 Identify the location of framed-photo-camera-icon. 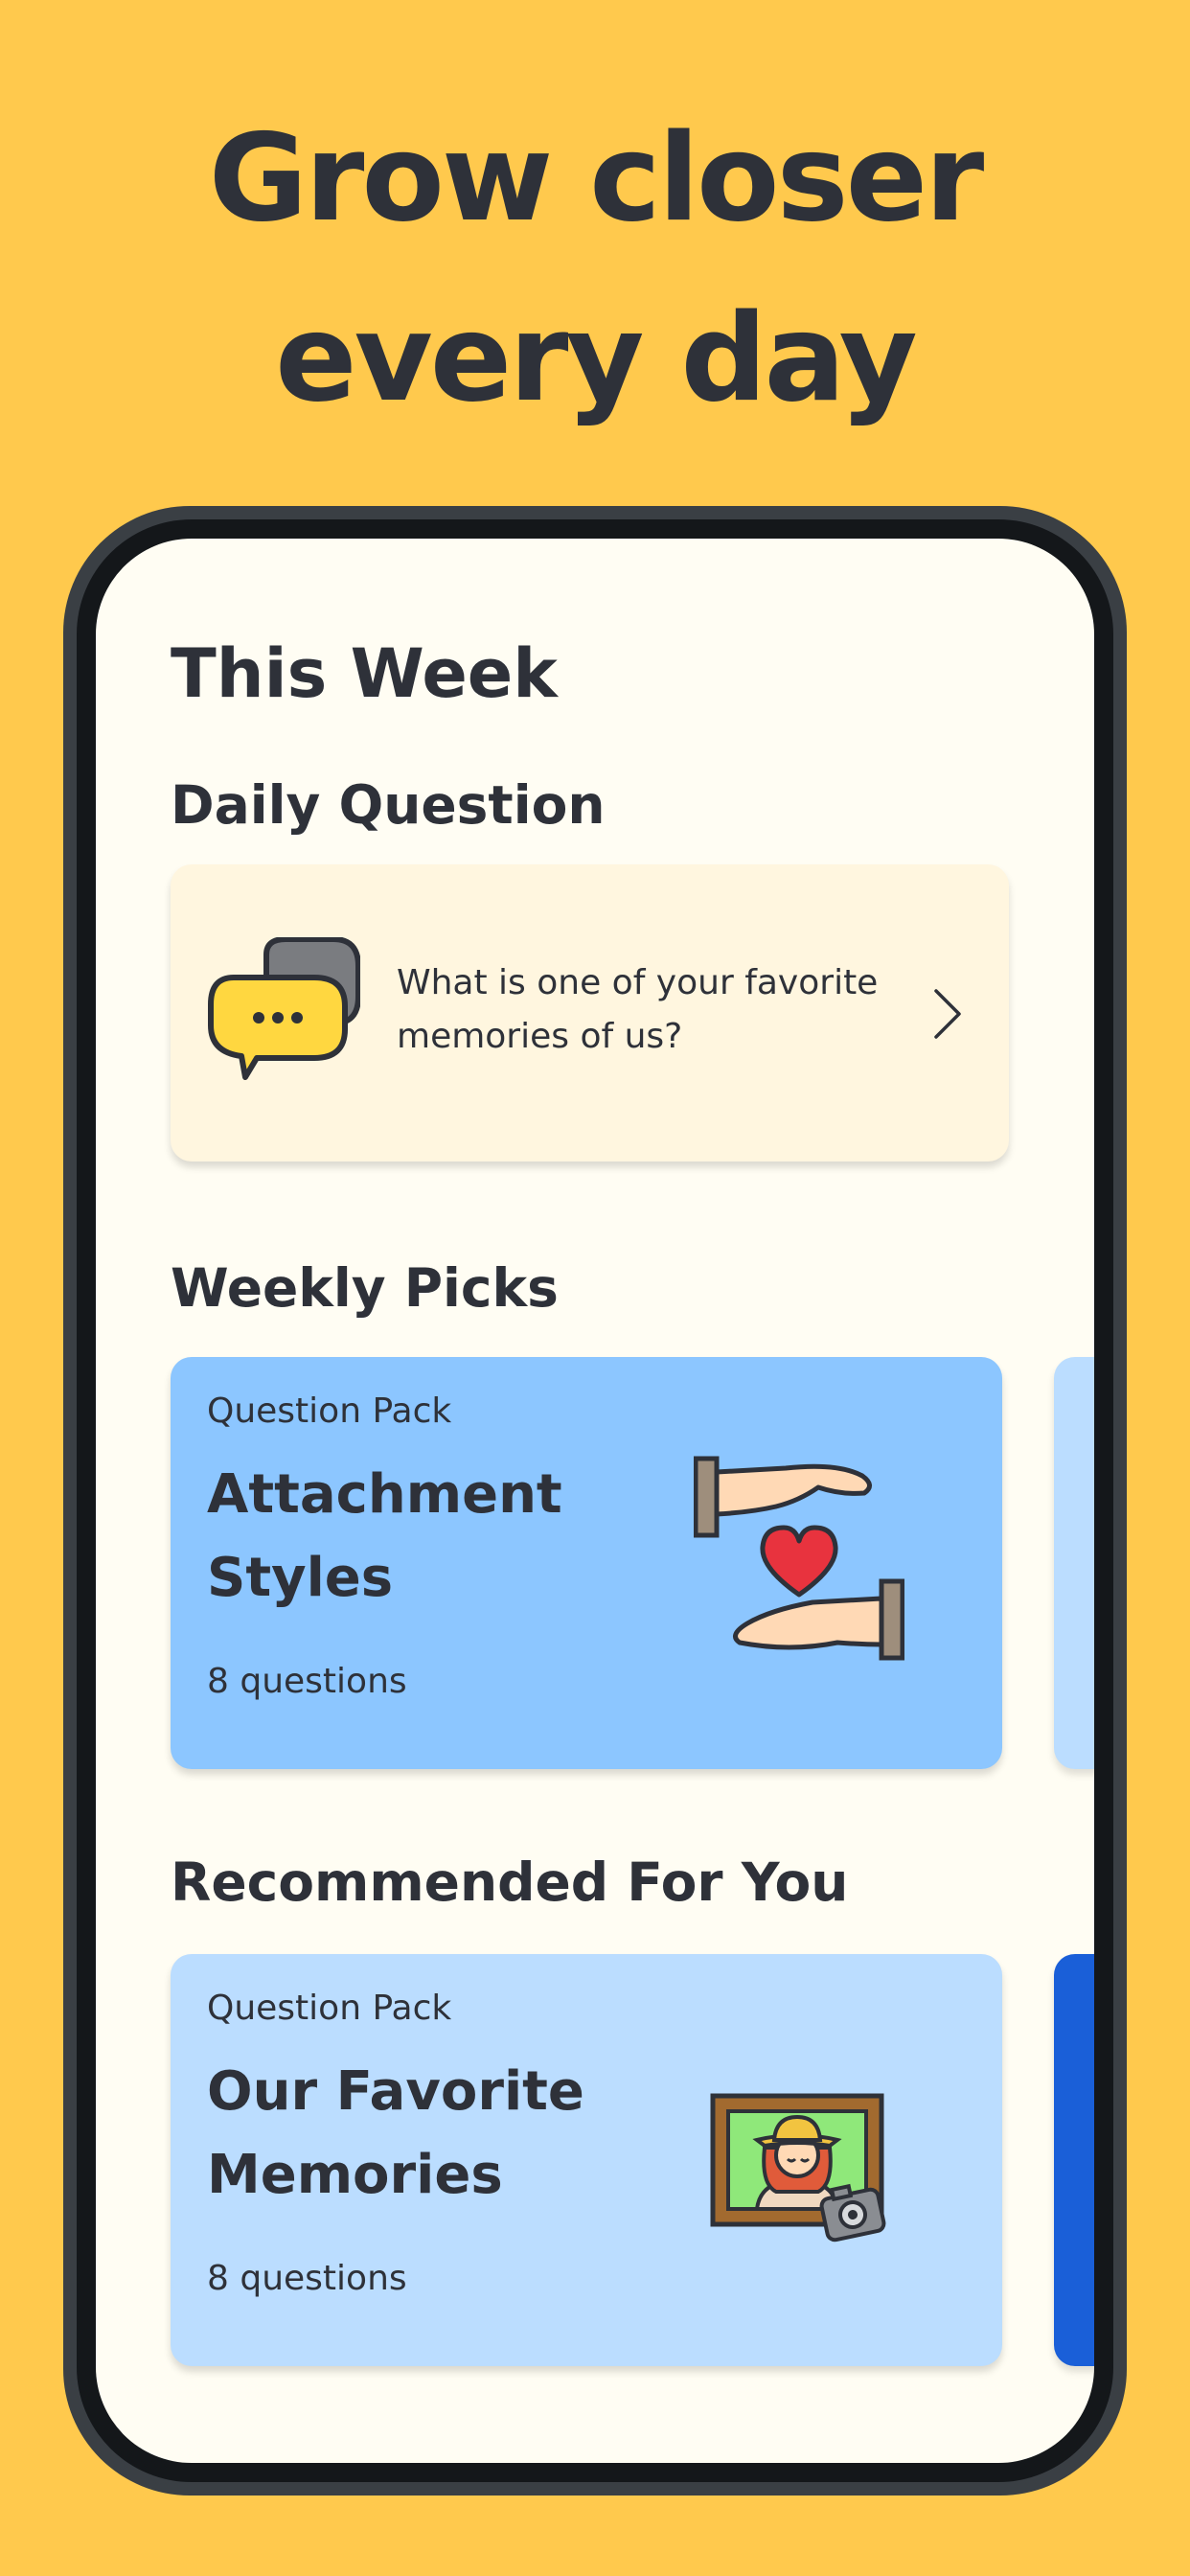
(798, 2167).